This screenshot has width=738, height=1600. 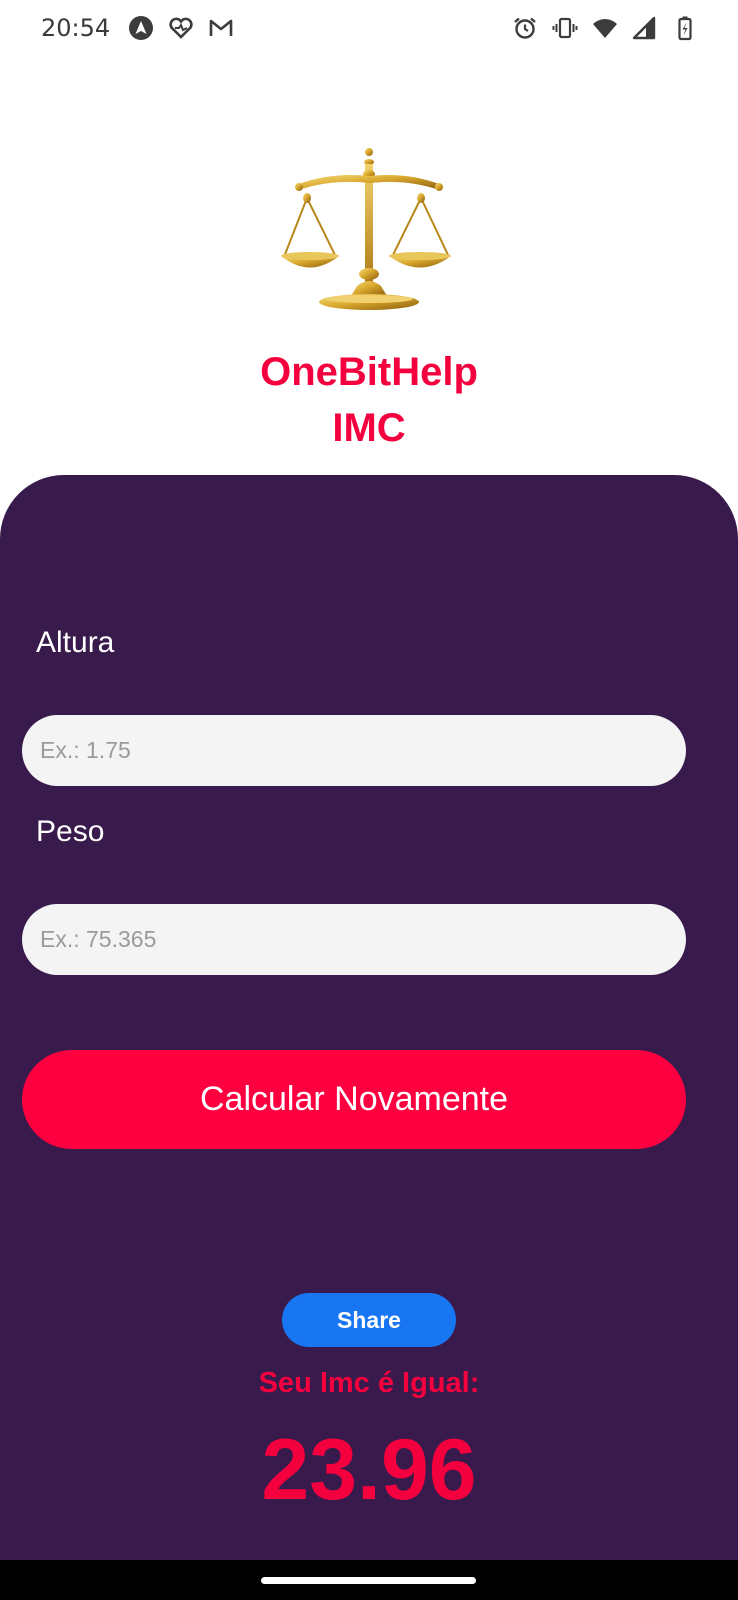 What do you see at coordinates (354, 750) in the screenshot?
I see `height-input` at bounding box center [354, 750].